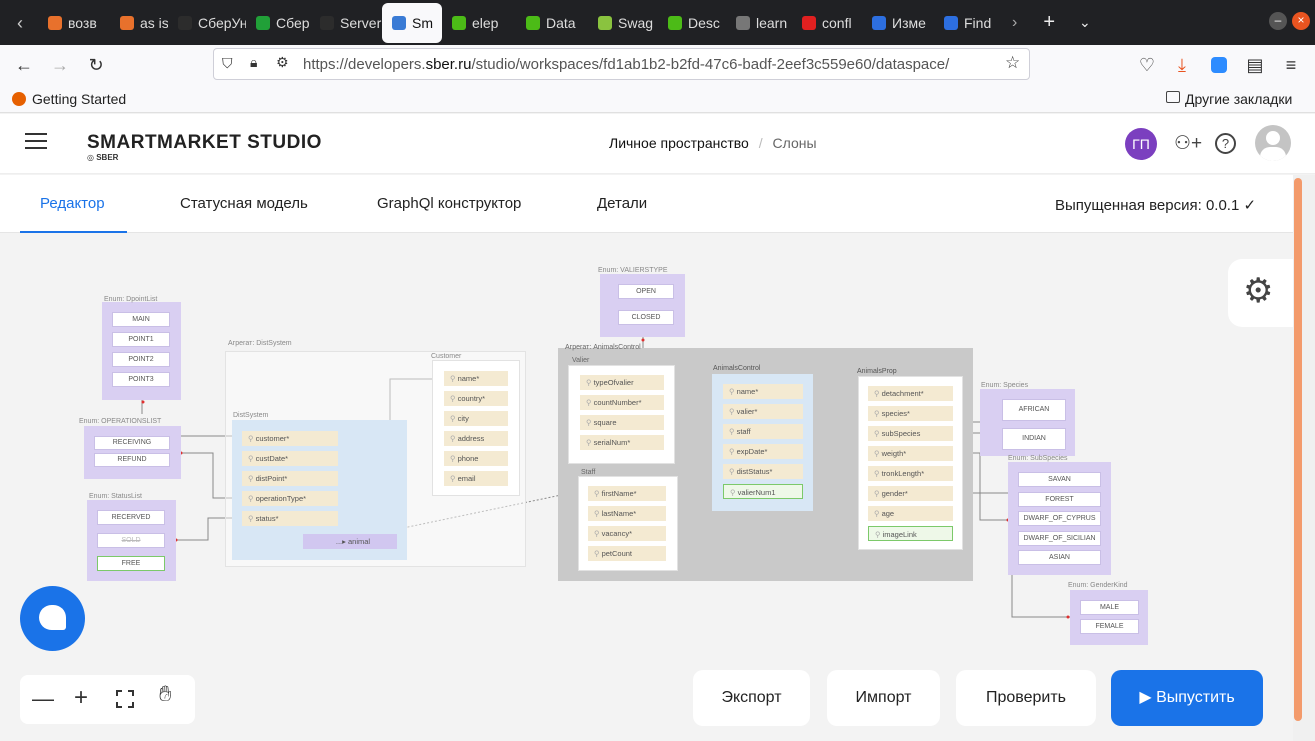 The image size is (1315, 741). Describe the element at coordinates (1034, 410) in the screenshot. I see `enum-value: AFRICAN` at that location.